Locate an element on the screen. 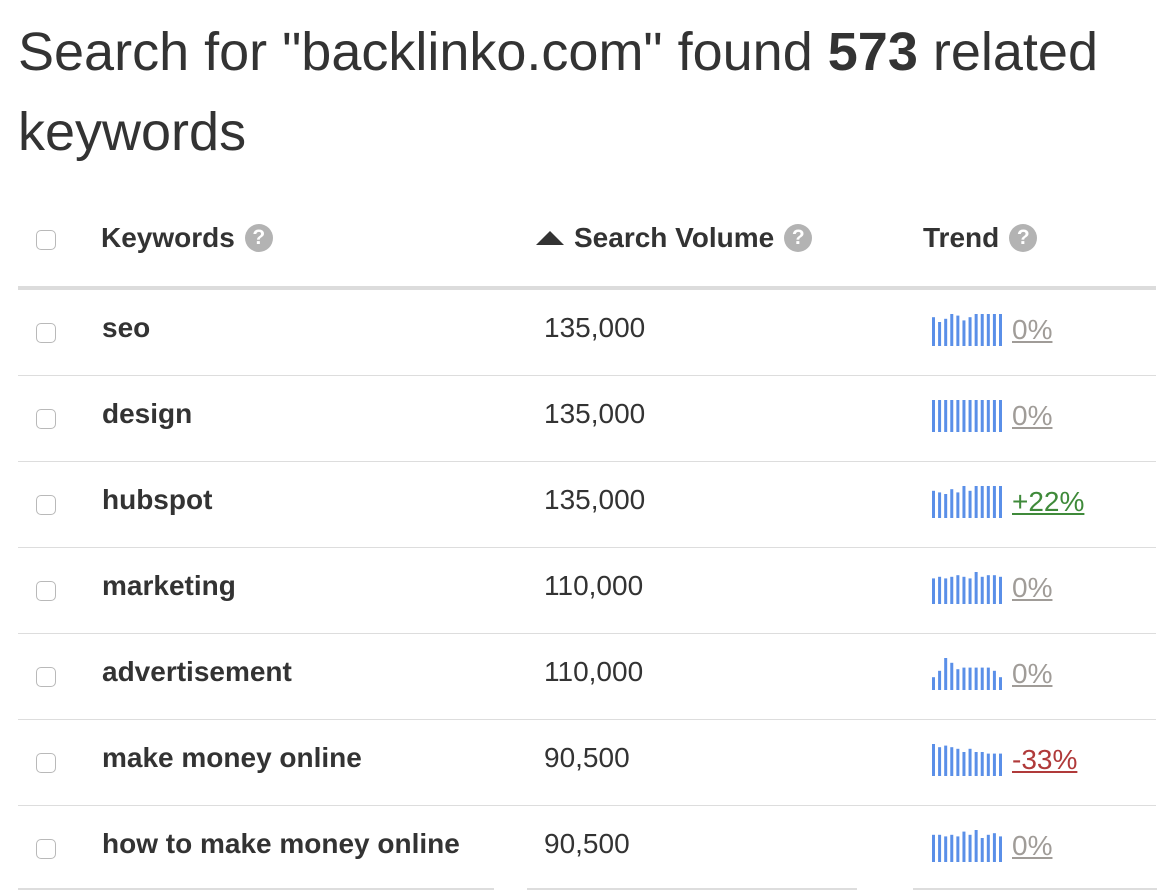  headline-prefix: Search for "backlinko.com" found is located at coordinates (423, 52).